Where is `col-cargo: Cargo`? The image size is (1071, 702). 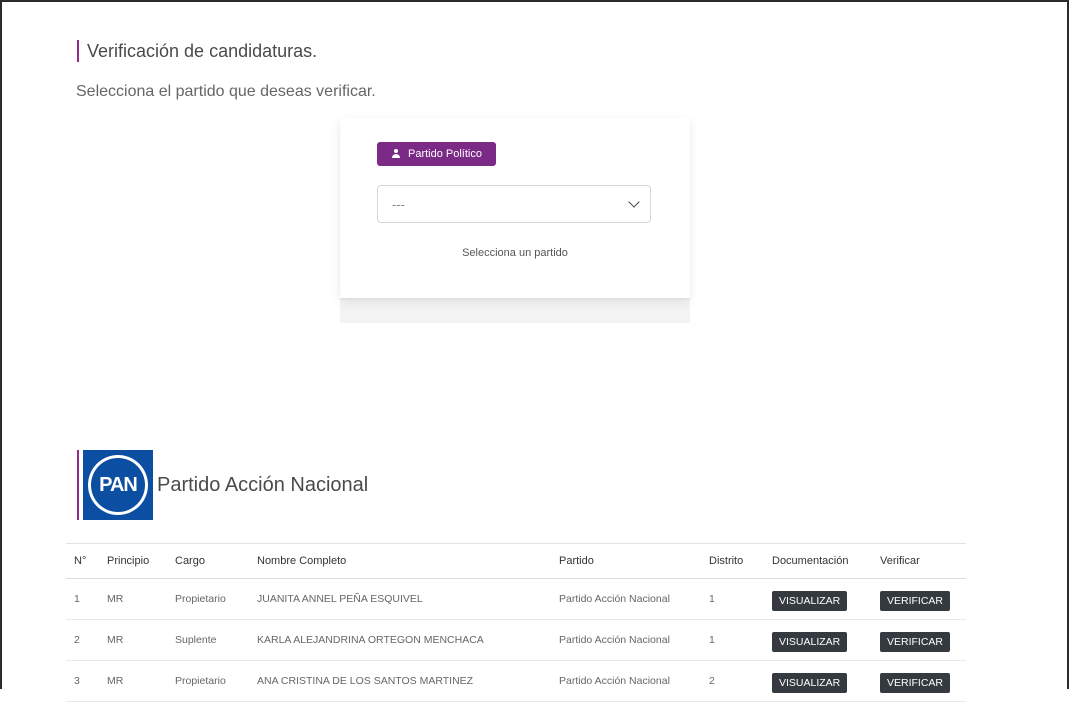
col-cargo: Cargo is located at coordinates (208, 561).